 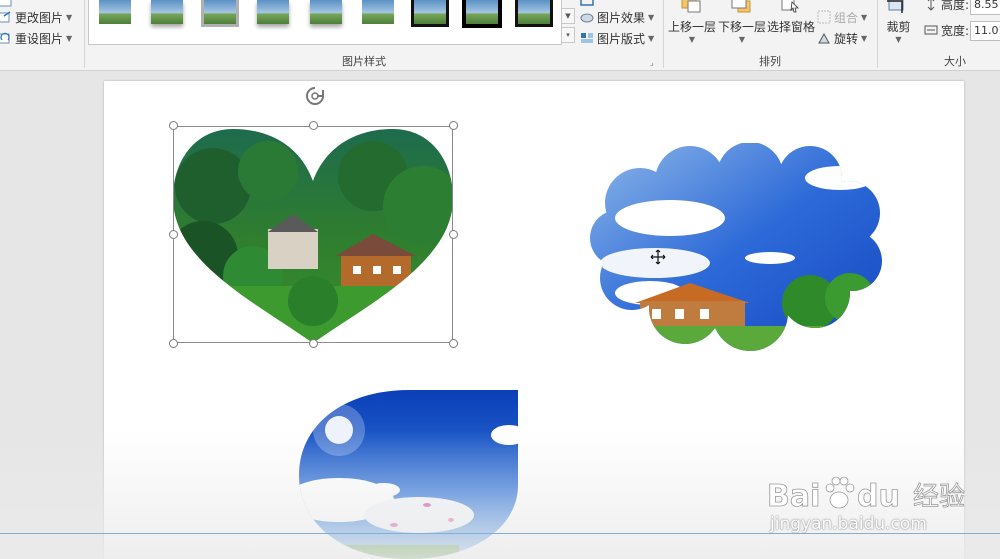 What do you see at coordinates (791, 27) in the screenshot?
I see `selection-pane-label: 选择窗格` at bounding box center [791, 27].